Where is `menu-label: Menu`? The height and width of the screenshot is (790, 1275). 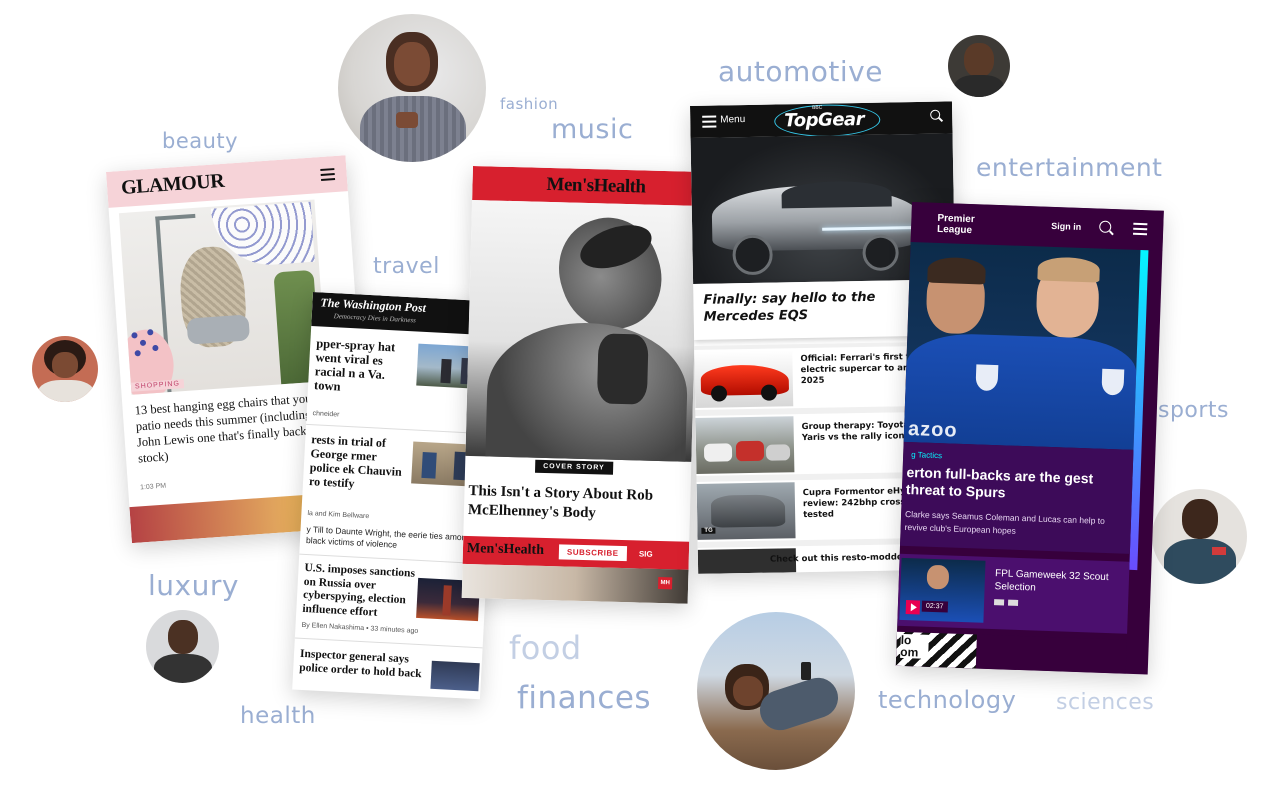 menu-label: Menu is located at coordinates (732, 119).